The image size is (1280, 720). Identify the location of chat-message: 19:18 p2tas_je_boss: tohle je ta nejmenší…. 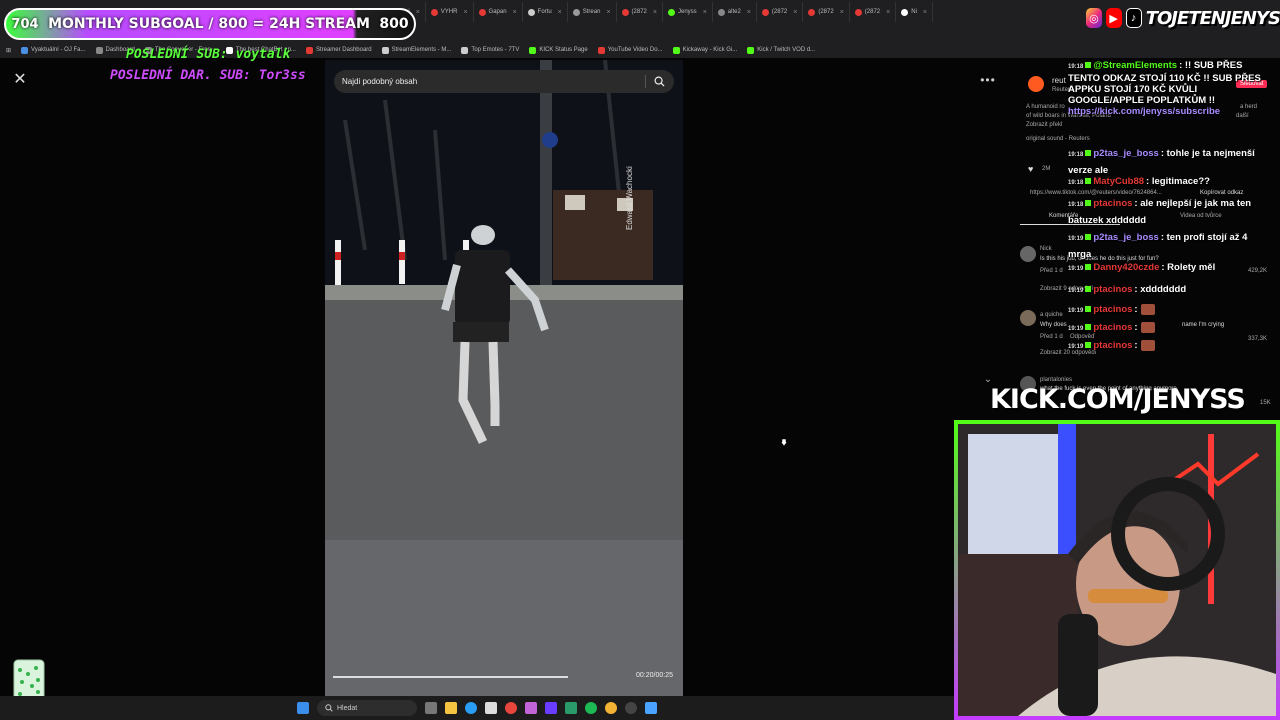
(1168, 162).